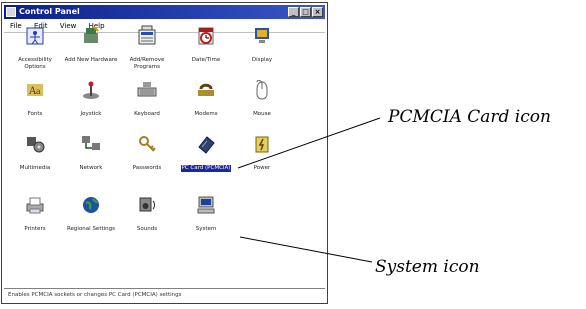 This screenshot has width=586, height=309. I want to click on system-callout-line, so click(306, 249).